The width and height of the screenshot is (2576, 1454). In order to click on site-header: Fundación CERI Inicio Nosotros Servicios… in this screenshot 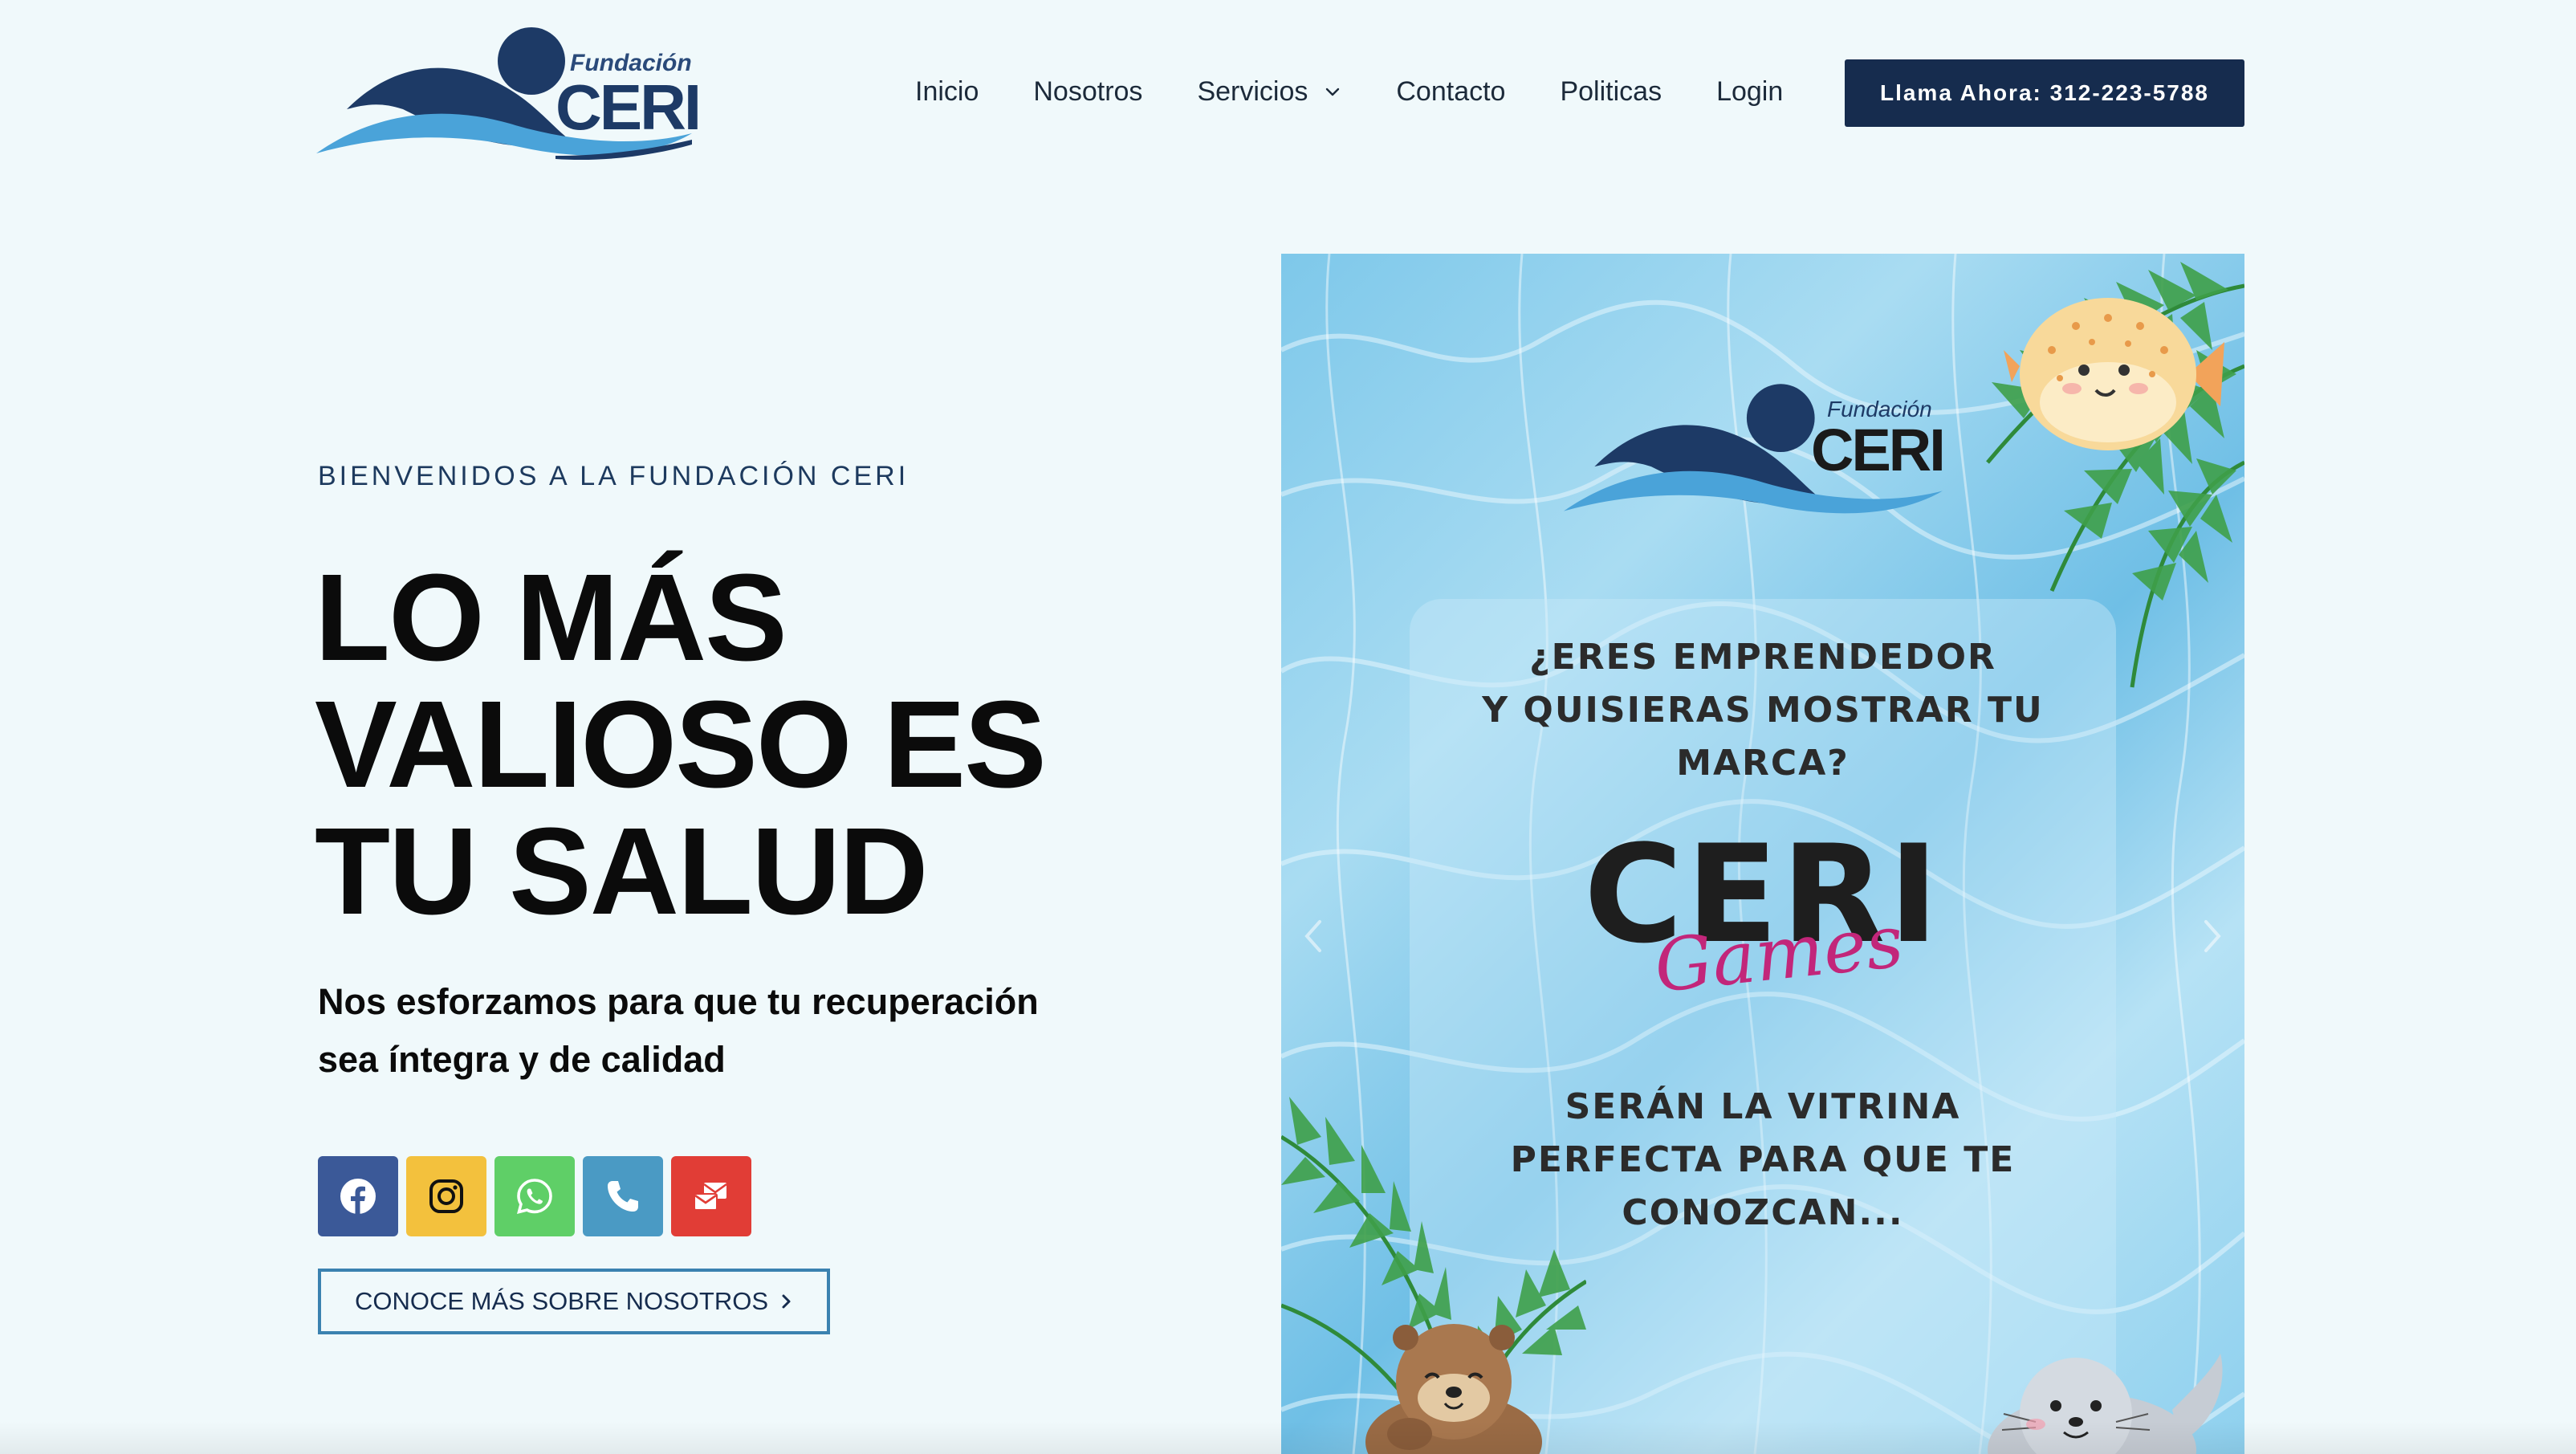, I will do `click(1288, 96)`.